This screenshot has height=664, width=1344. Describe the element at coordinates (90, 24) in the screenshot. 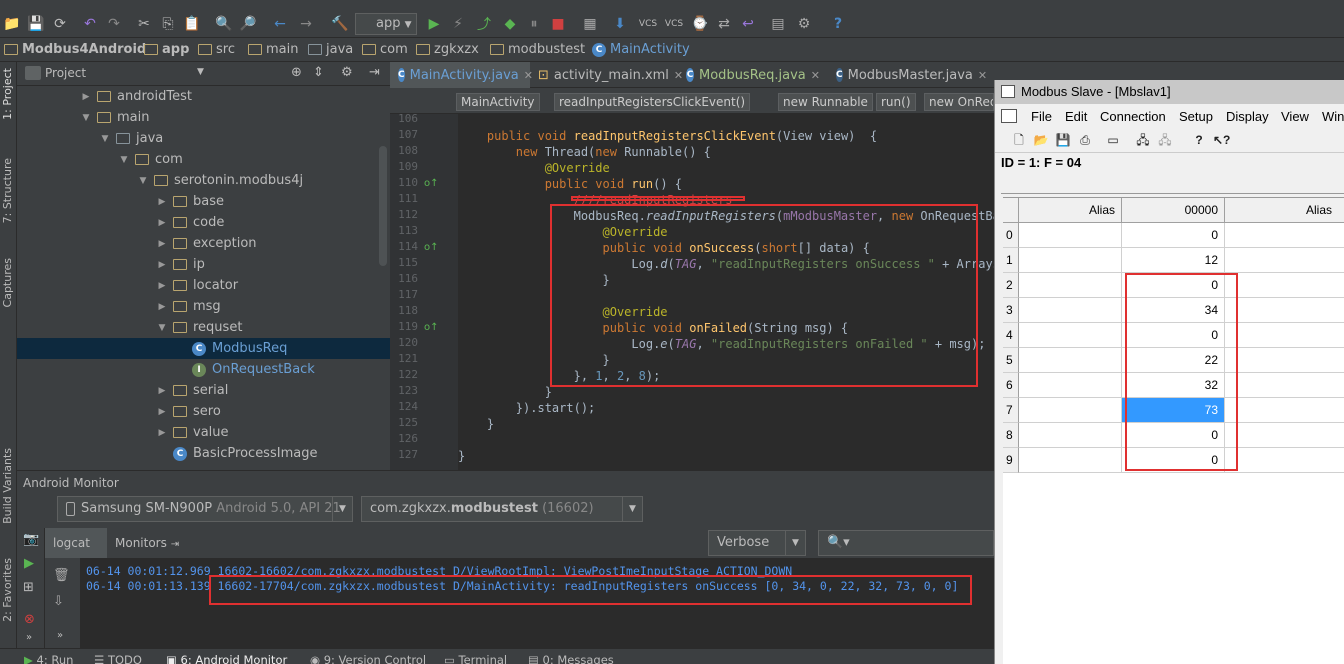

I see `undo-icon: ↶` at that location.